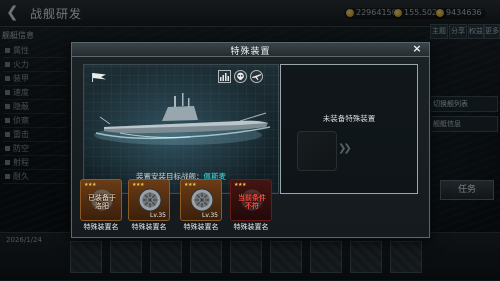  I want to click on device-card: ★★★ 已装备于 洛阳 特殊装置名, so click(101, 207).